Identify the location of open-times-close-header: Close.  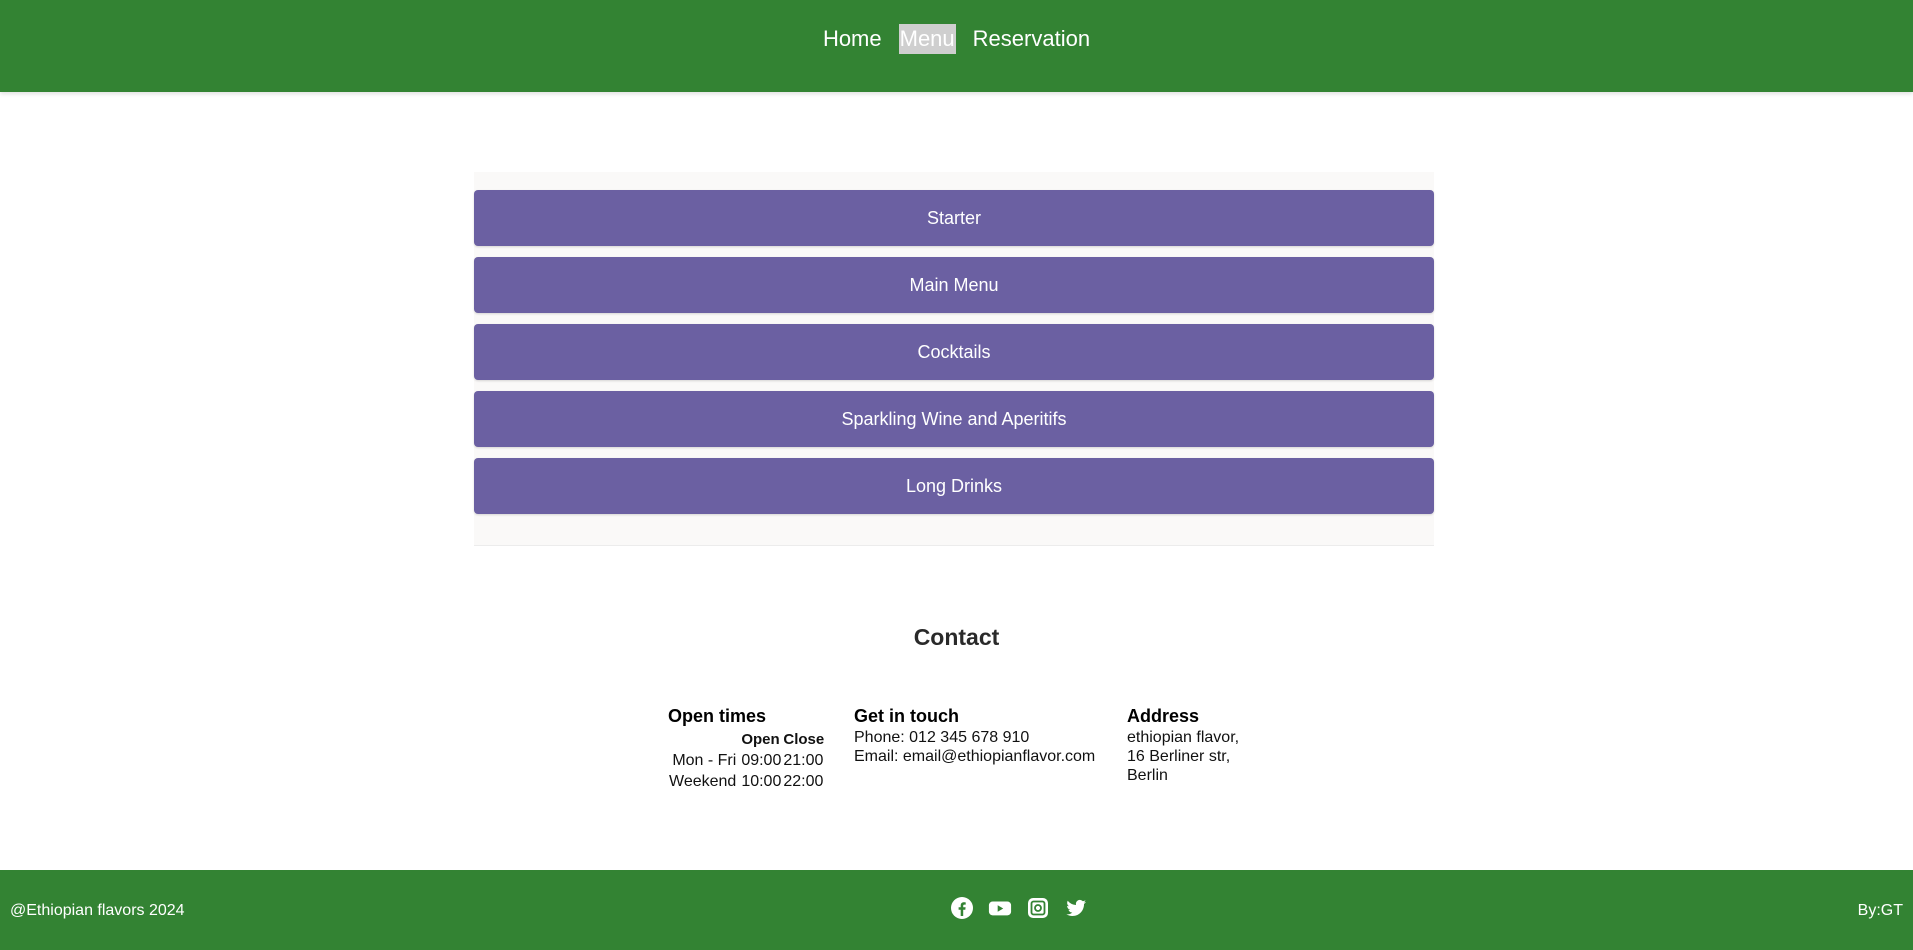
(804, 739).